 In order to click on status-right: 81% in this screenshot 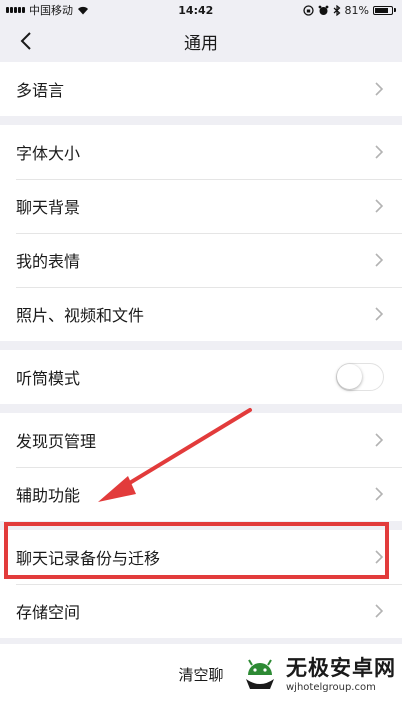, I will do `click(349, 10)`.